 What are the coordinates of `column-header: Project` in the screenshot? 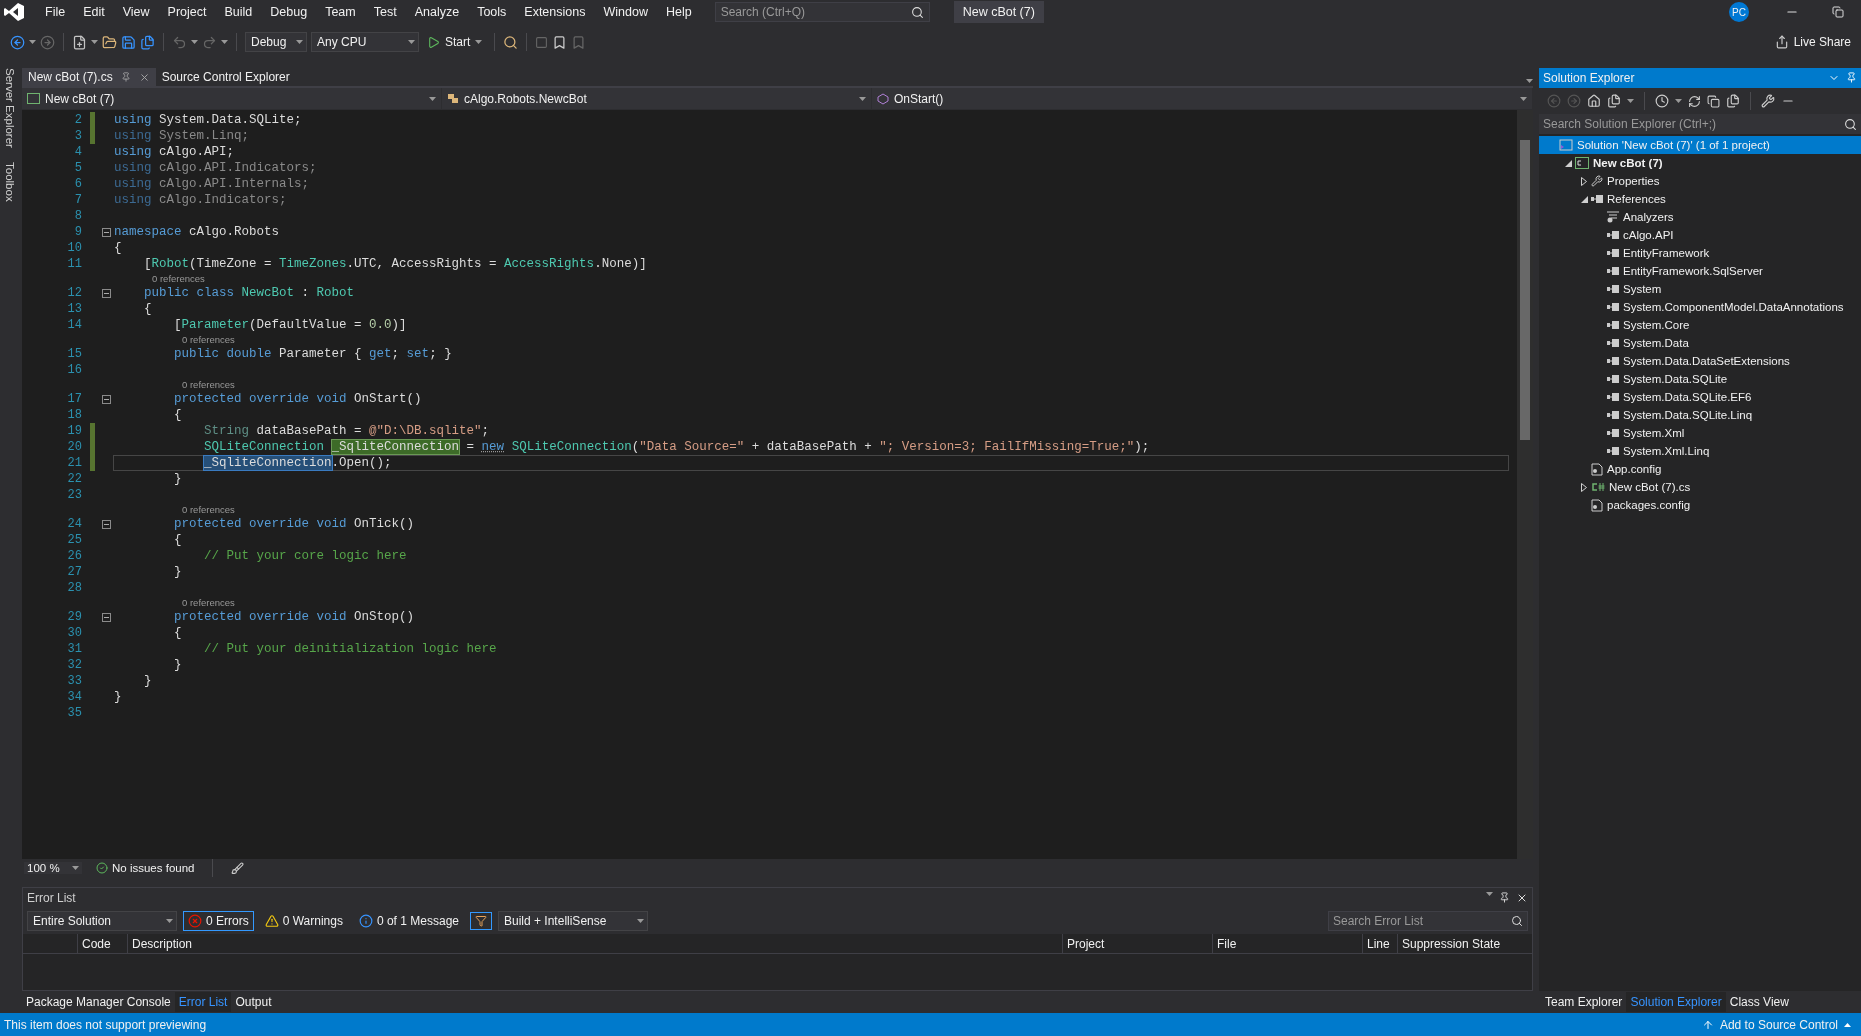 It's located at (1137, 944).